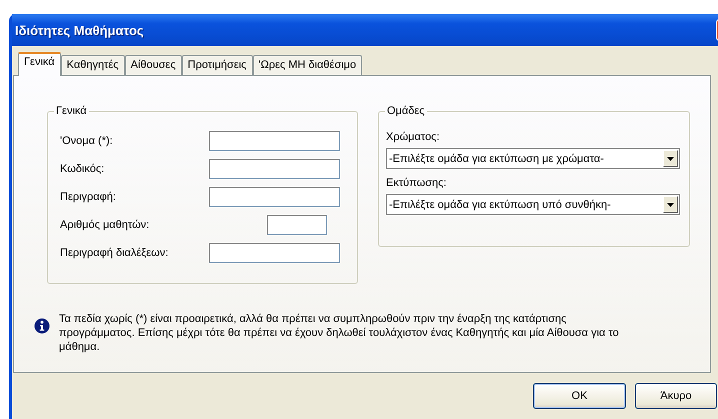 The image size is (718, 419). What do you see at coordinates (82, 169) in the screenshot?
I see `field-label: Κωδικός:` at bounding box center [82, 169].